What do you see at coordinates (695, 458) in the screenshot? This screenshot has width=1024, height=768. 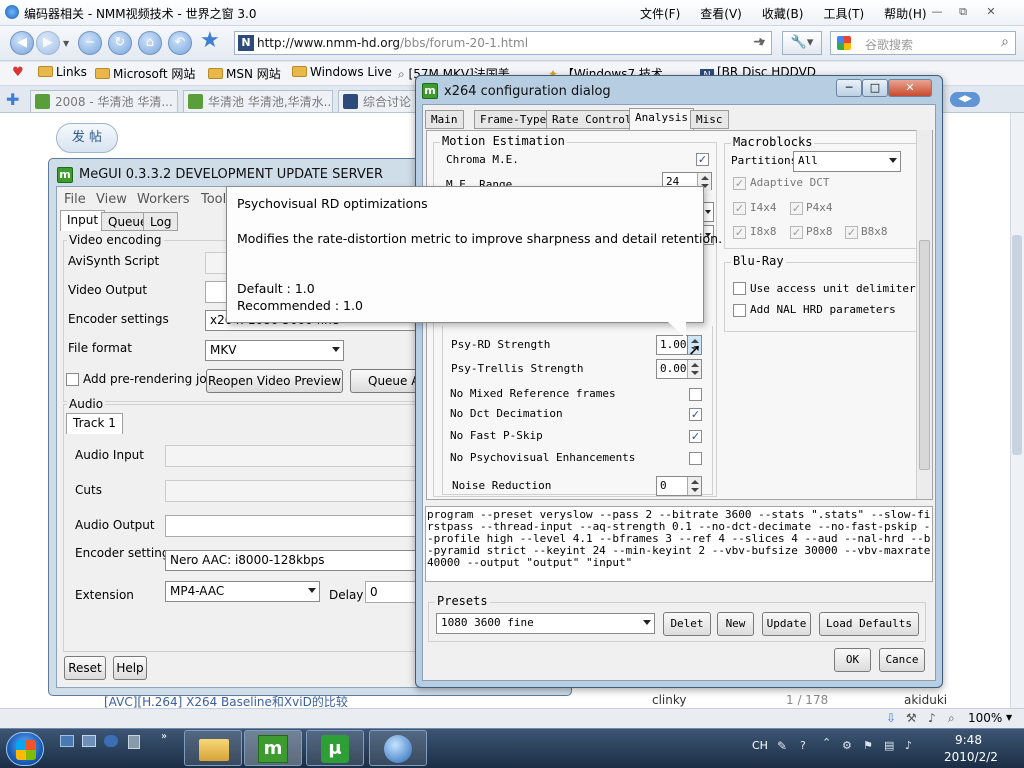 I see `no-psy-checkbox` at bounding box center [695, 458].